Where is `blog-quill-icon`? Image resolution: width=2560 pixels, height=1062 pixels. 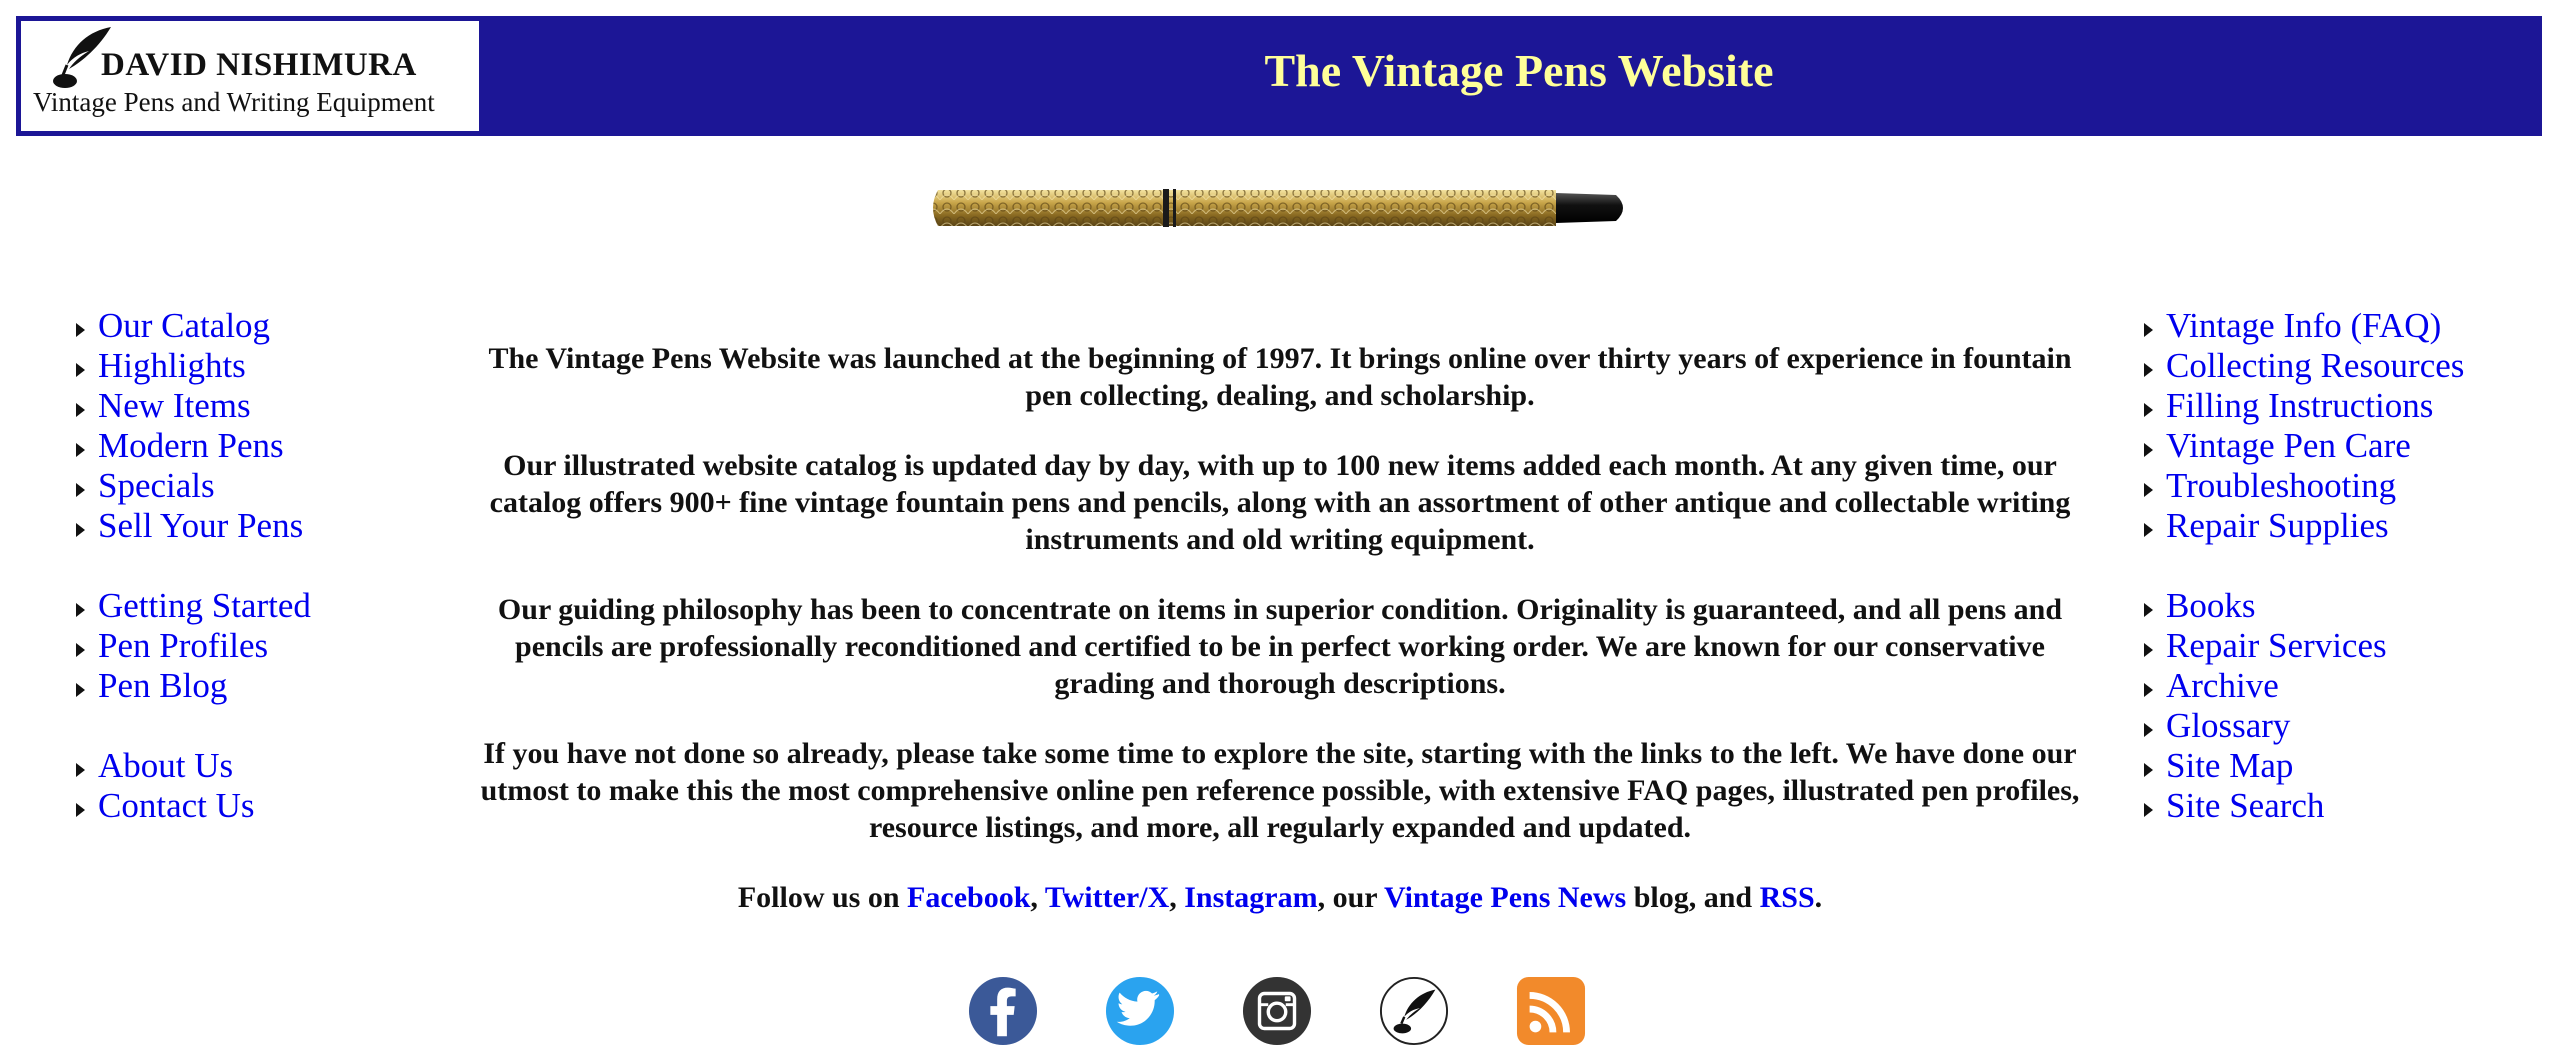 blog-quill-icon is located at coordinates (1414, 1011).